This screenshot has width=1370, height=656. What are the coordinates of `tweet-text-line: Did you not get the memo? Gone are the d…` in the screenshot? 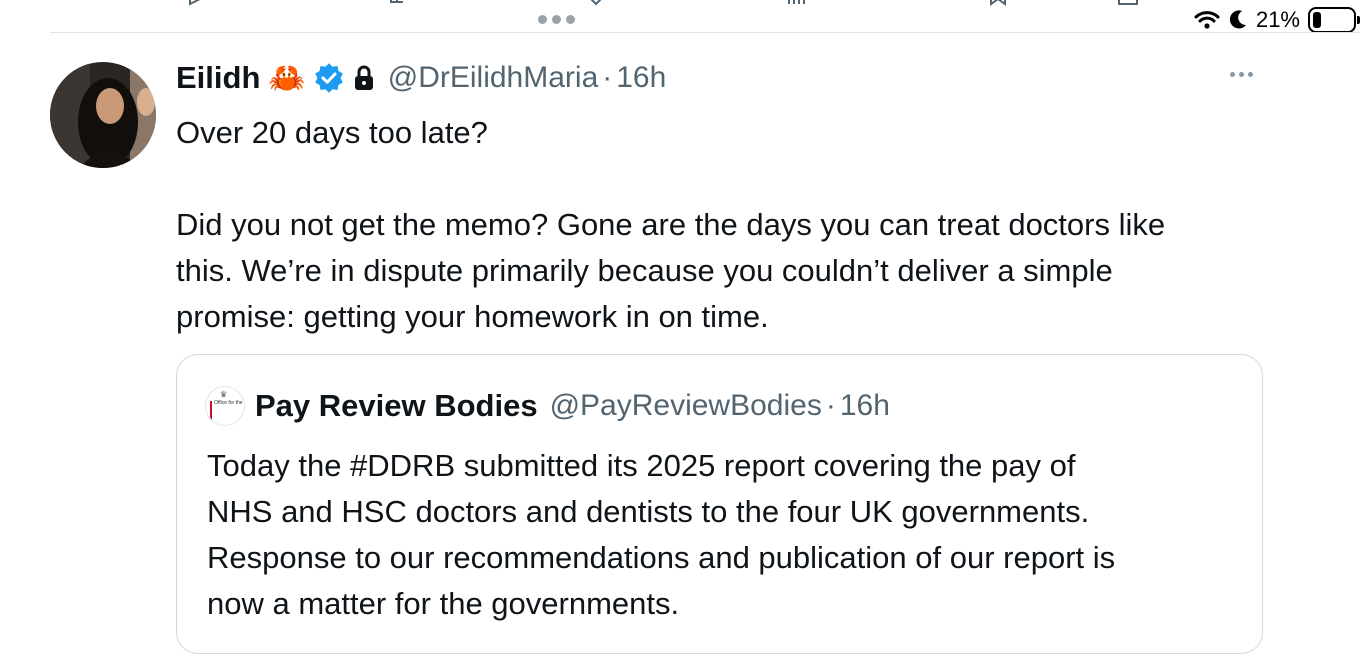 It's located at (671, 224).